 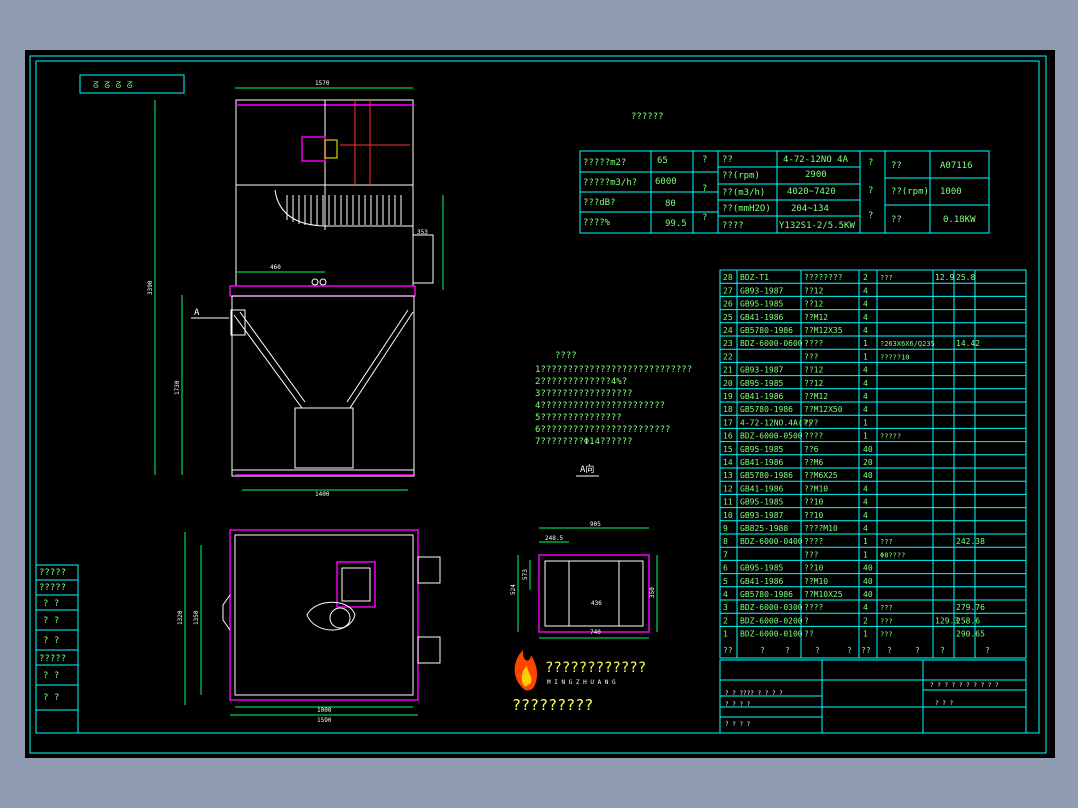 I want to click on bom-cell-mat: ???, so click(x=886, y=608).